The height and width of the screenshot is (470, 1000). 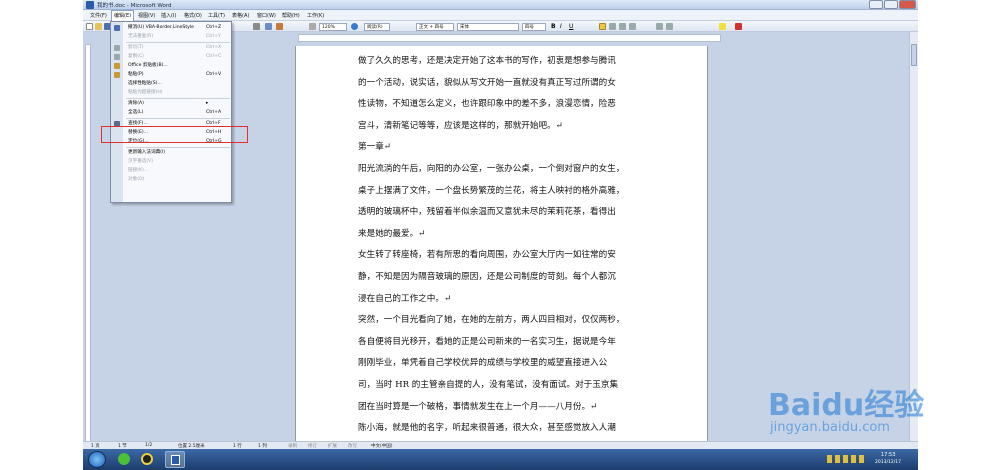 What do you see at coordinates (178, 113) in the screenshot?
I see `edit-menu-item-9: 全选(L) Ctrl+A` at bounding box center [178, 113].